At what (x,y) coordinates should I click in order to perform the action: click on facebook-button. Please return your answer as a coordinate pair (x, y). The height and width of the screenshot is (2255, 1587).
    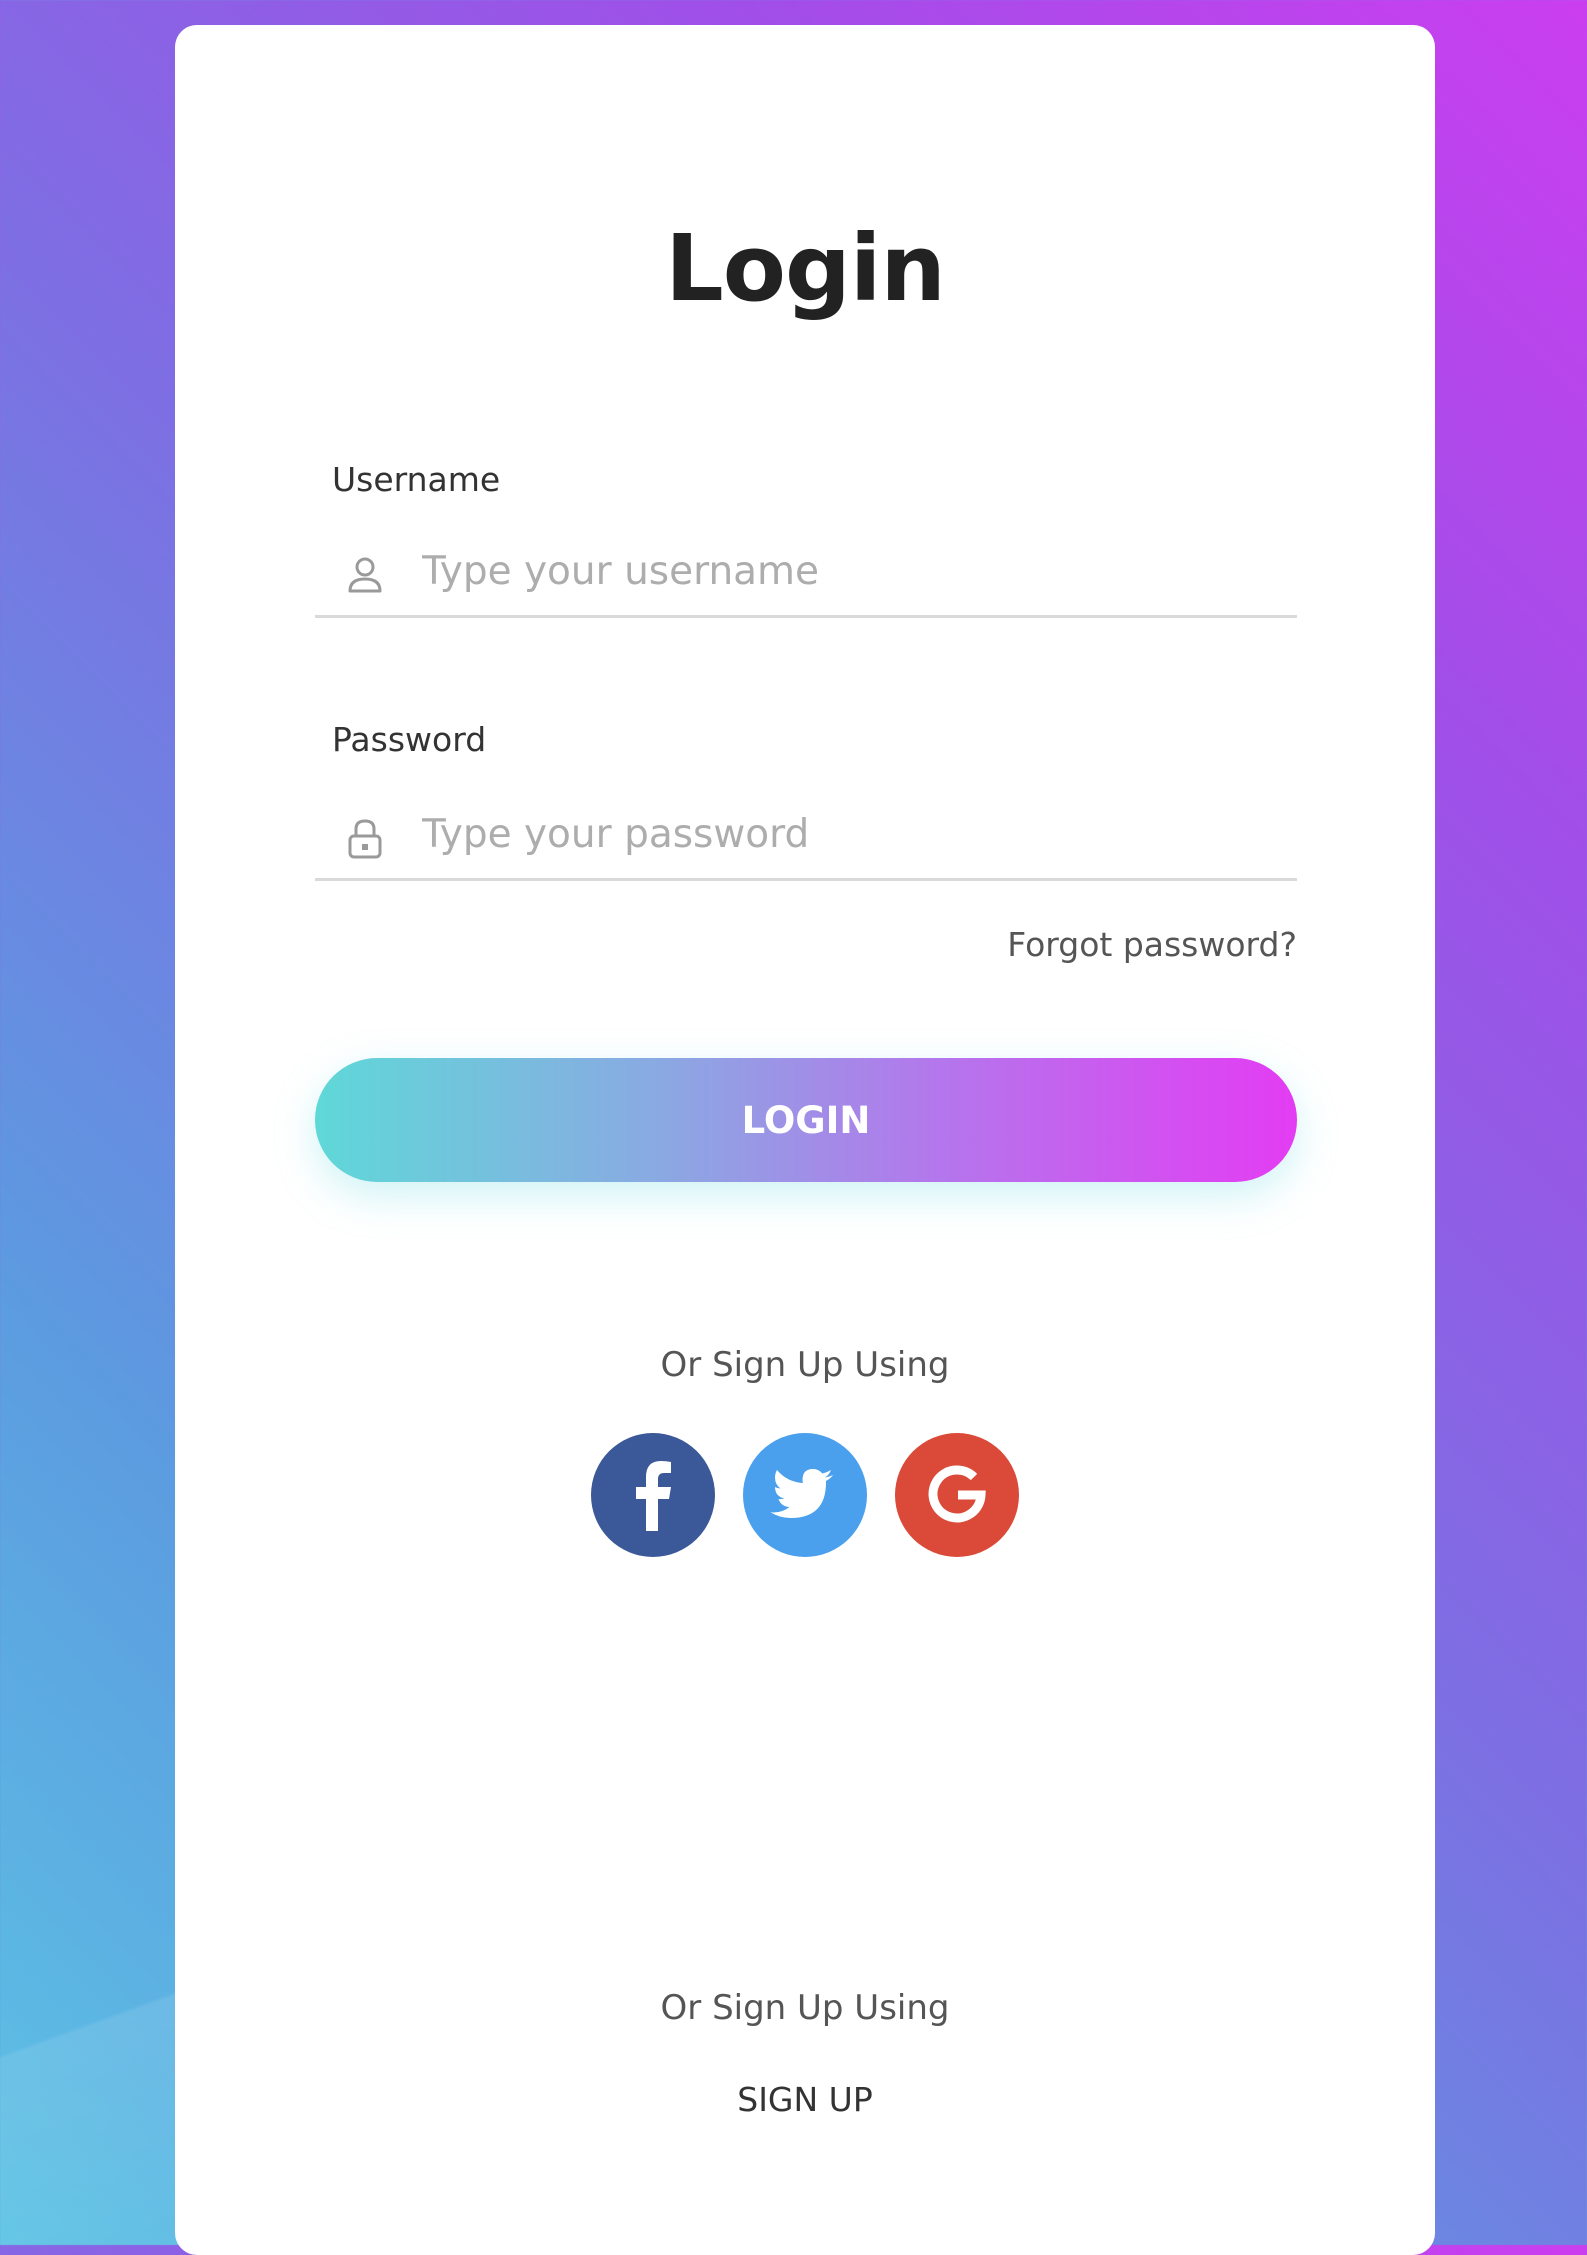
    Looking at the image, I should click on (653, 1495).